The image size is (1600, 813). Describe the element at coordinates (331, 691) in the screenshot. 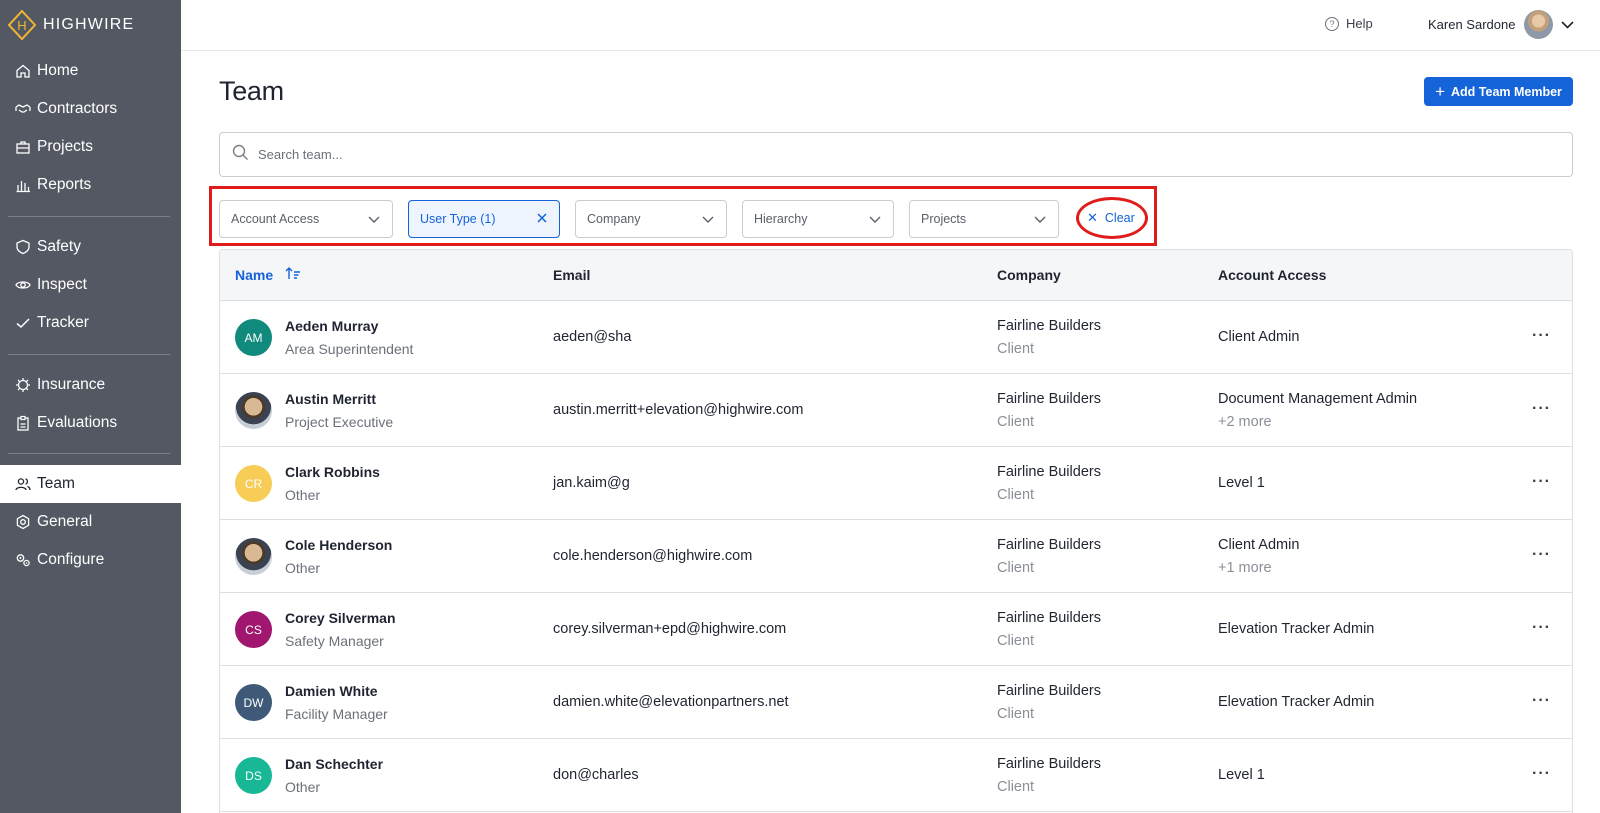

I see `member-name: Damien White` at that location.